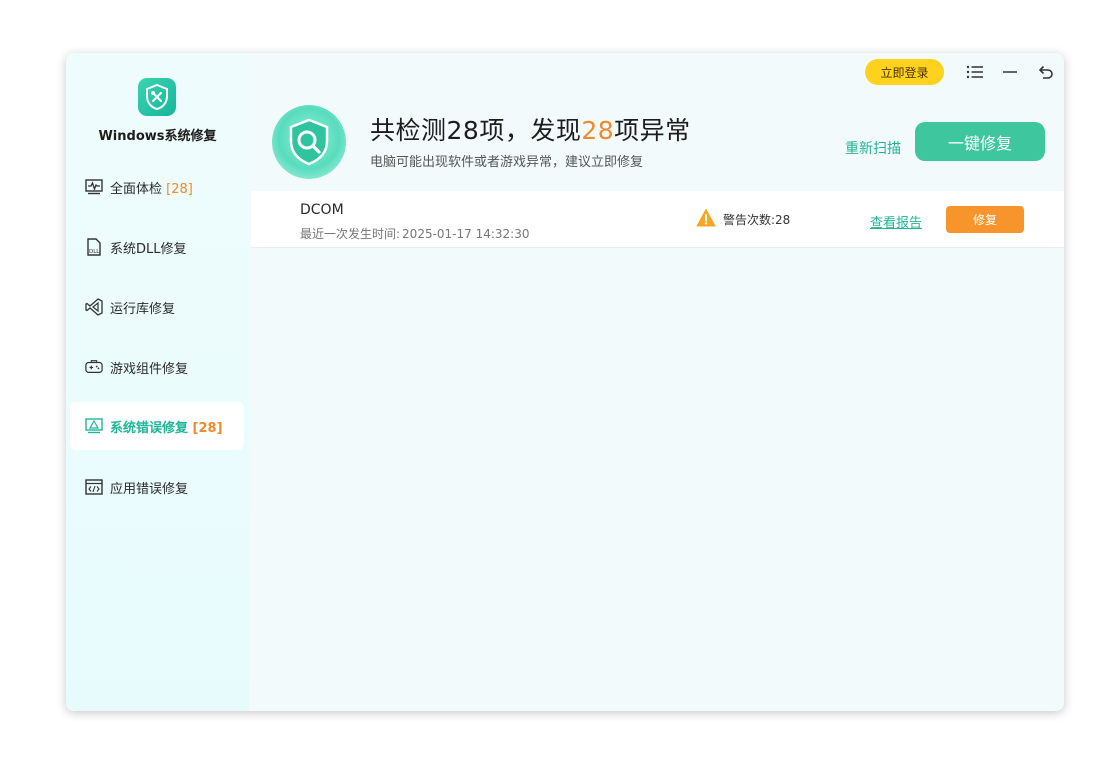 Image resolution: width=1120 pixels, height=760 pixels. Describe the element at coordinates (149, 428) in the screenshot. I see `sidebar-item-label: 系统错误修复` at that location.